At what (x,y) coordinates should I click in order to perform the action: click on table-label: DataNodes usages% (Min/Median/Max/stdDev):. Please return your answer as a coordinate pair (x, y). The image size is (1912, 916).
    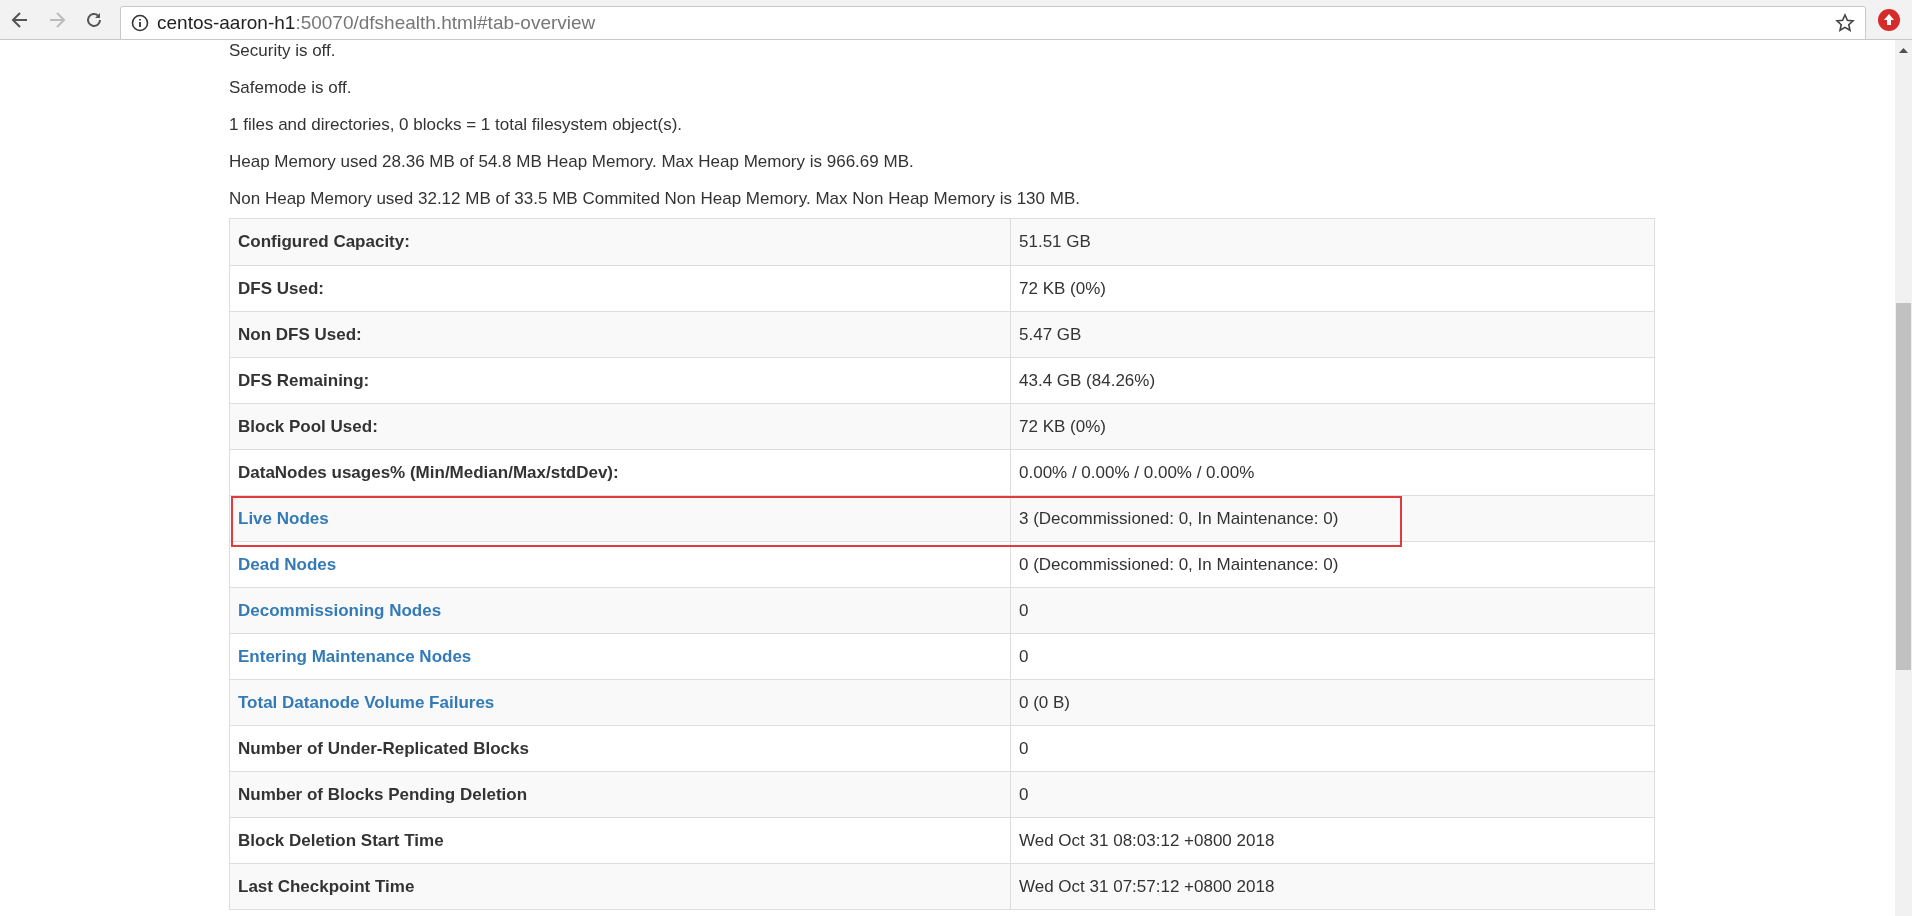
    Looking at the image, I should click on (428, 472).